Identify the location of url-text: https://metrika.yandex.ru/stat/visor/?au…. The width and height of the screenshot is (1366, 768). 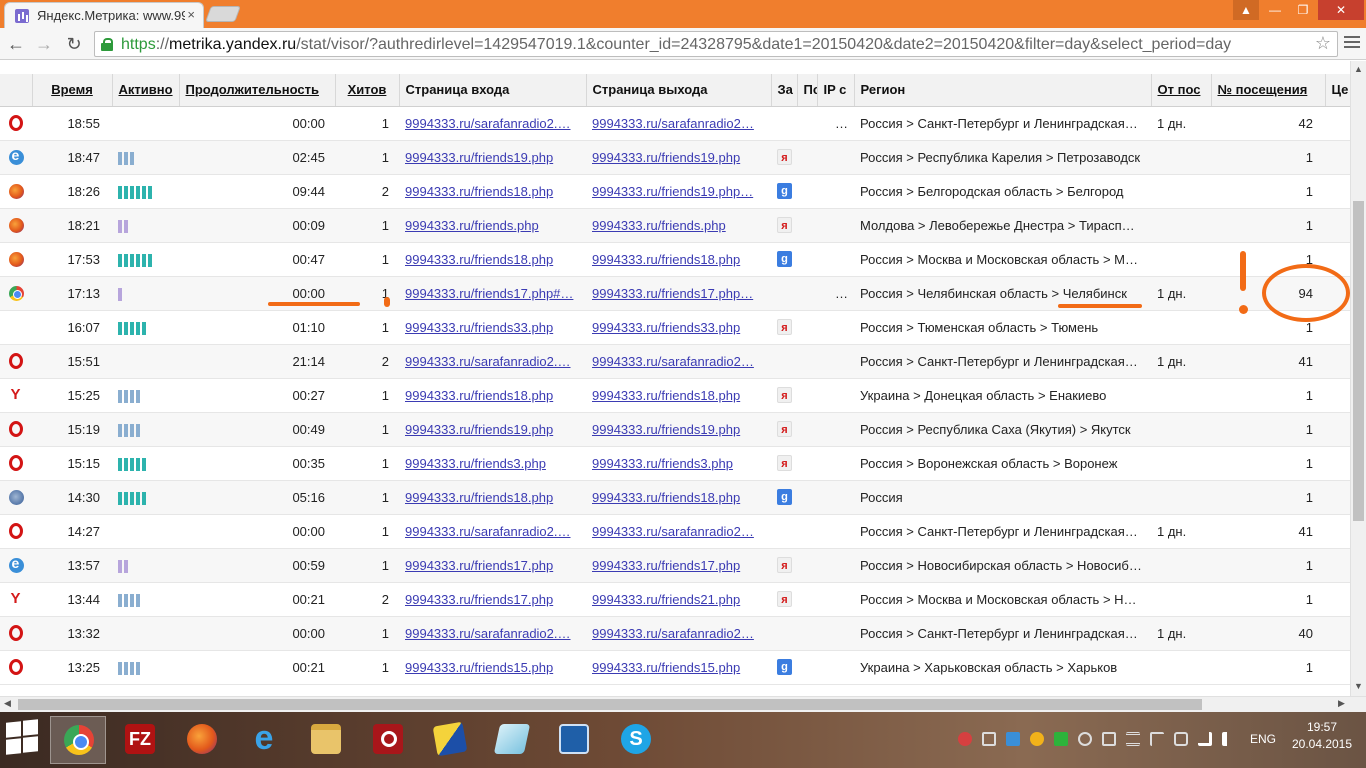
(676, 45).